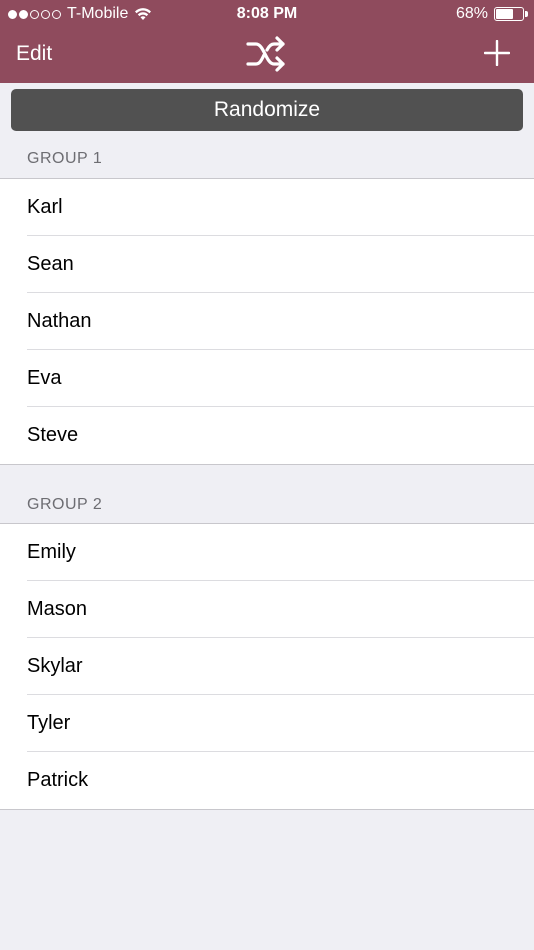  Describe the element at coordinates (511, 14) in the screenshot. I see `battery-icon` at that location.